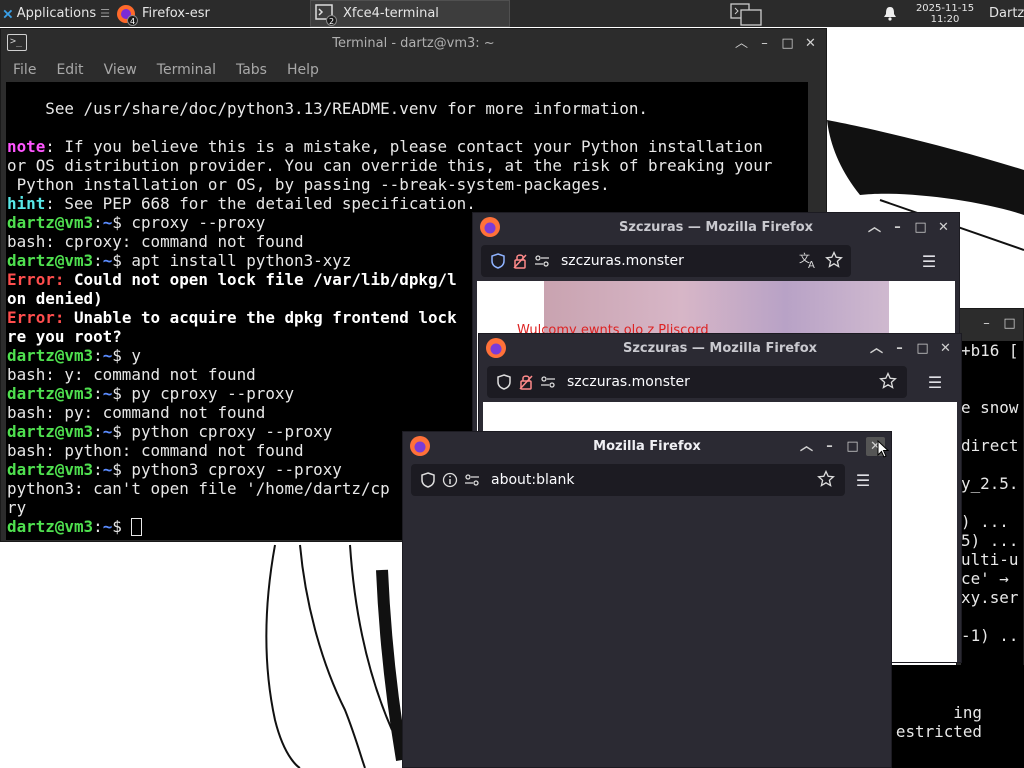 This screenshot has width=1024, height=768. I want to click on menu-terminal: Terminal, so click(184, 70).